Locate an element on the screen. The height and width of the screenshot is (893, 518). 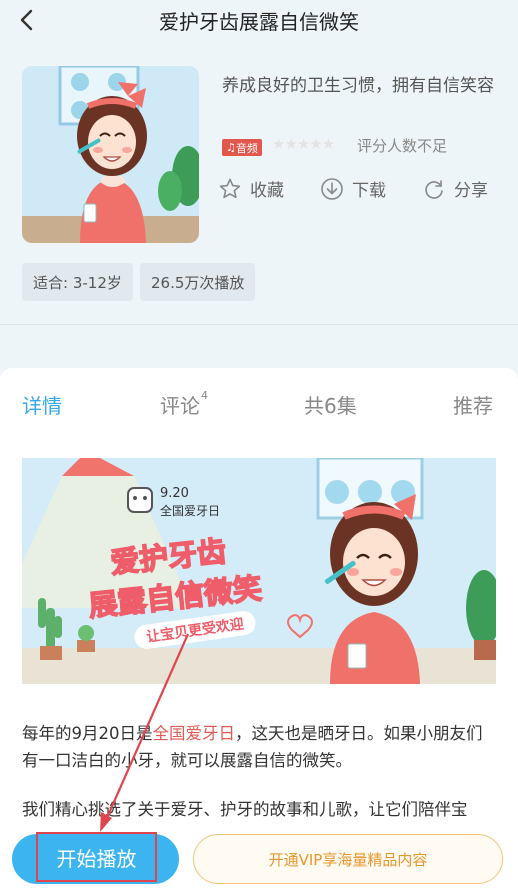
start-play-label: 开始播放 is located at coordinates (96, 857).